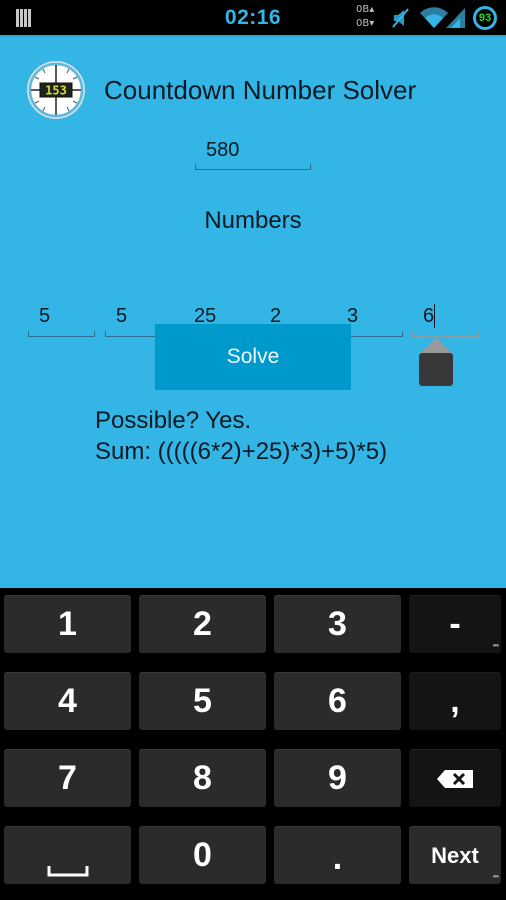 Image resolution: width=506 pixels, height=900 pixels. Describe the element at coordinates (173, 420) in the screenshot. I see `result-possible: Possible? Yes.` at that location.